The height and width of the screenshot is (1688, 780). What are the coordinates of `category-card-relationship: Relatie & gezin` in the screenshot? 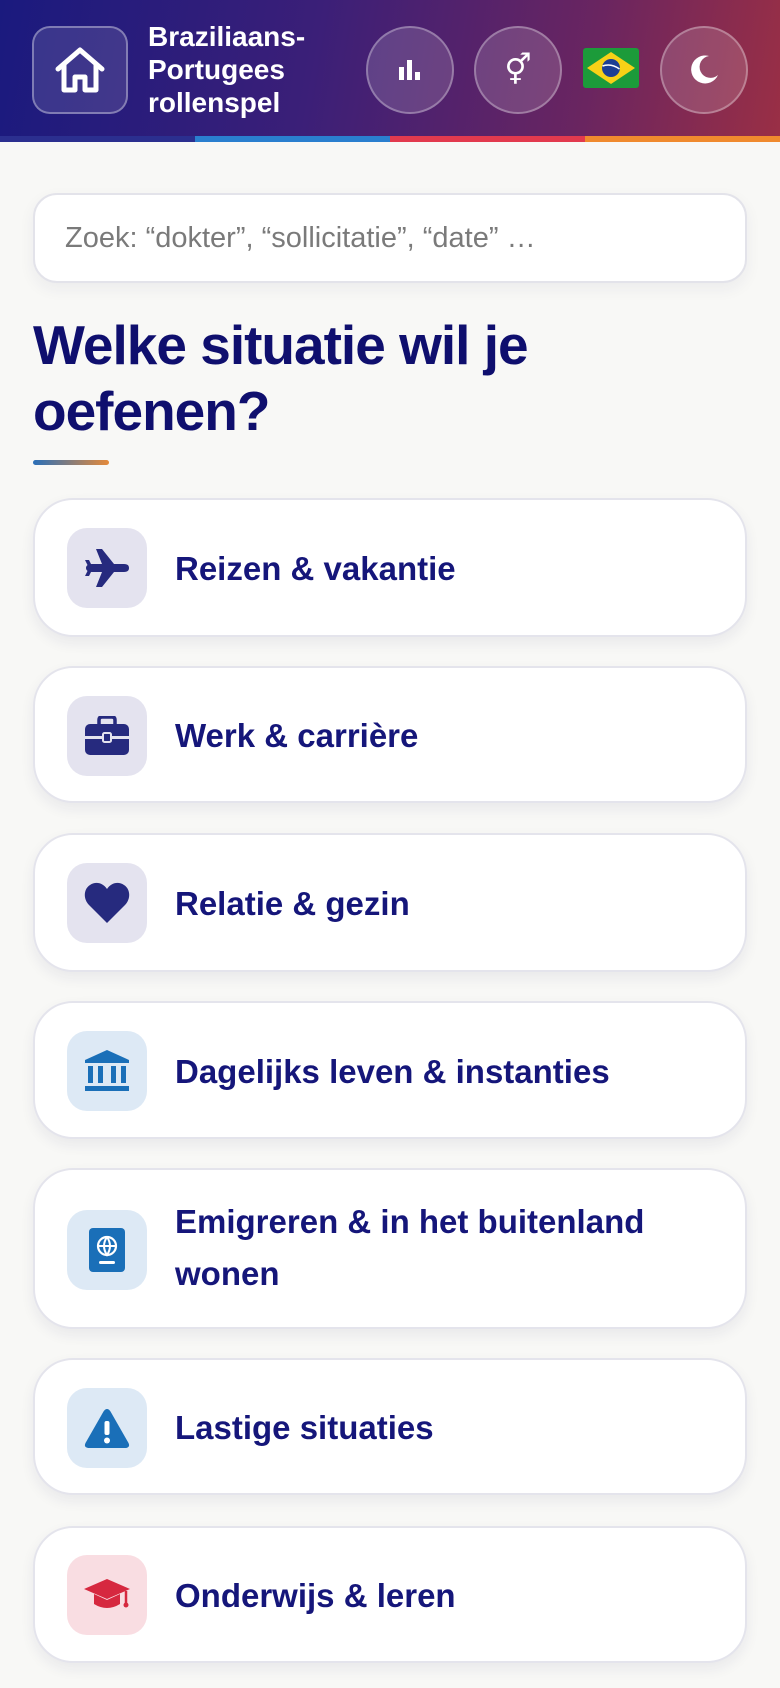 It's located at (390, 902).